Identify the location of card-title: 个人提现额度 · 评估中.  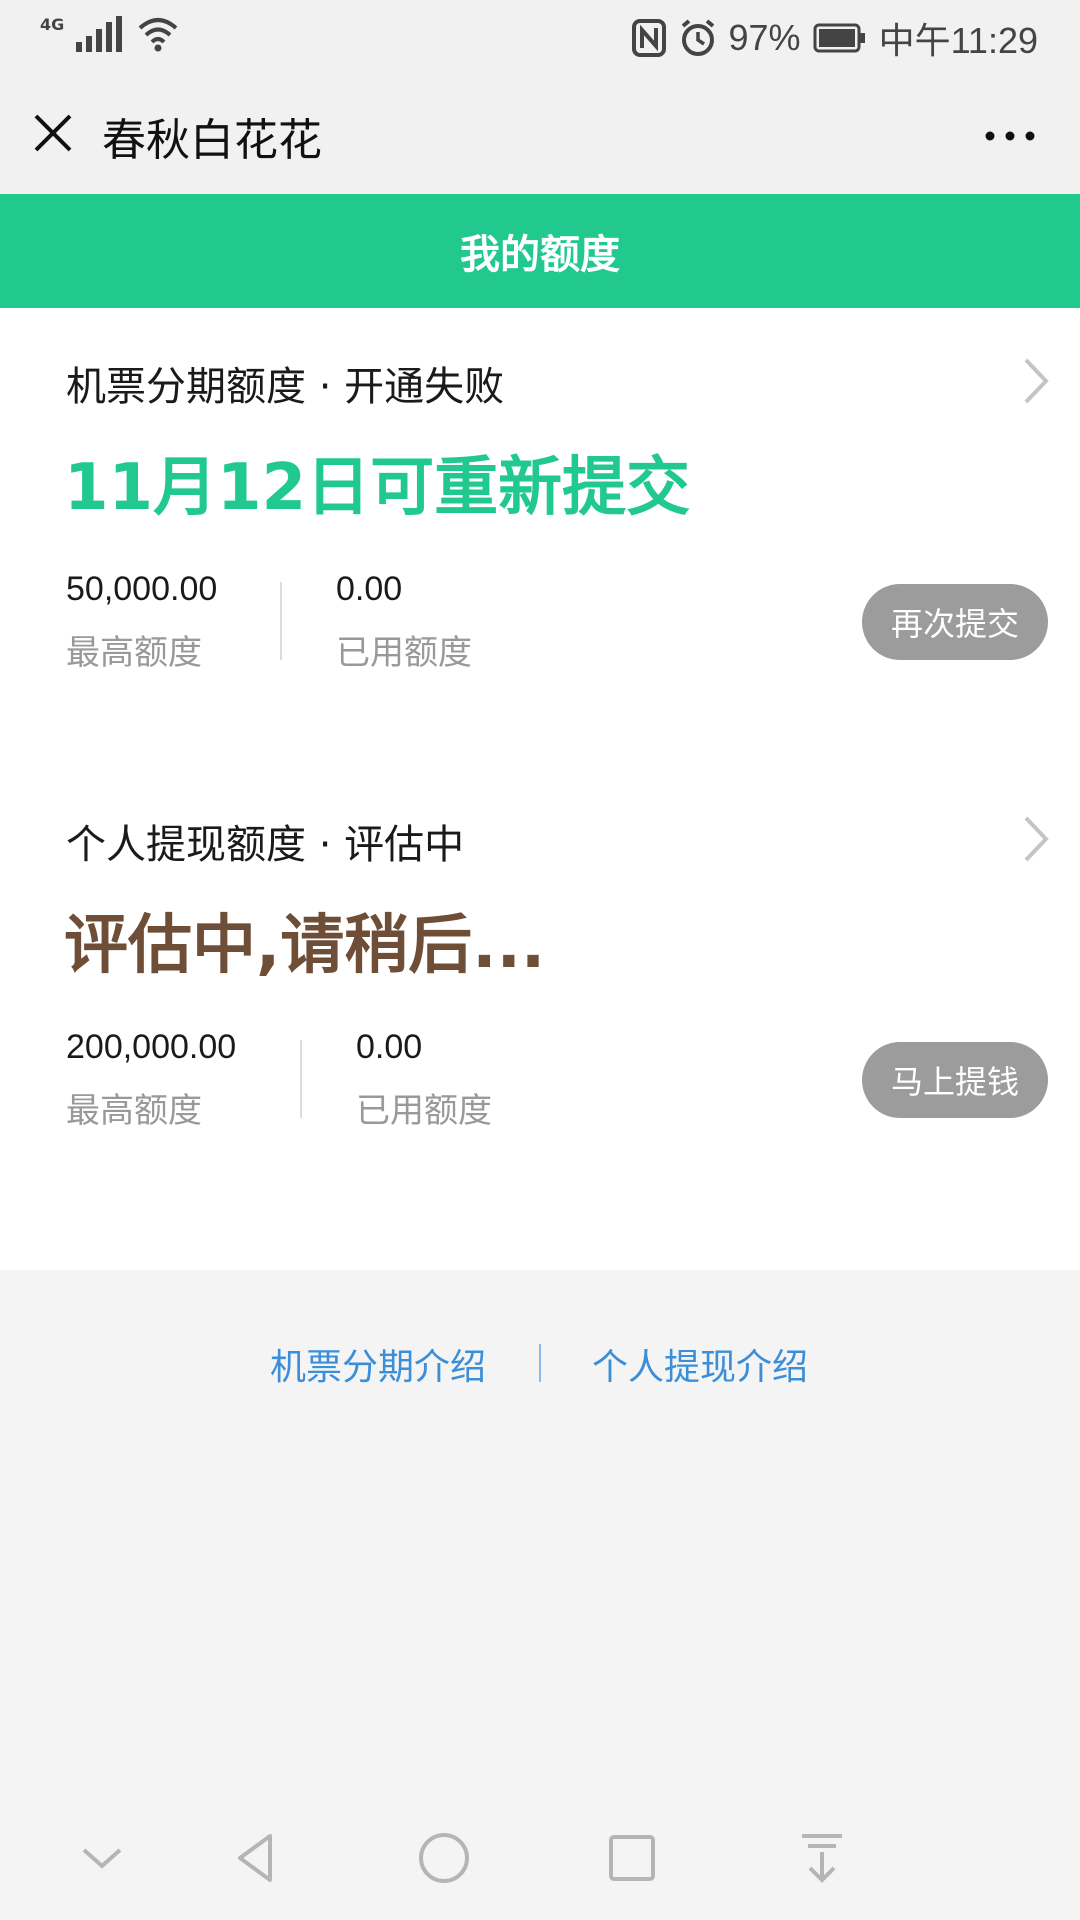
(265, 845).